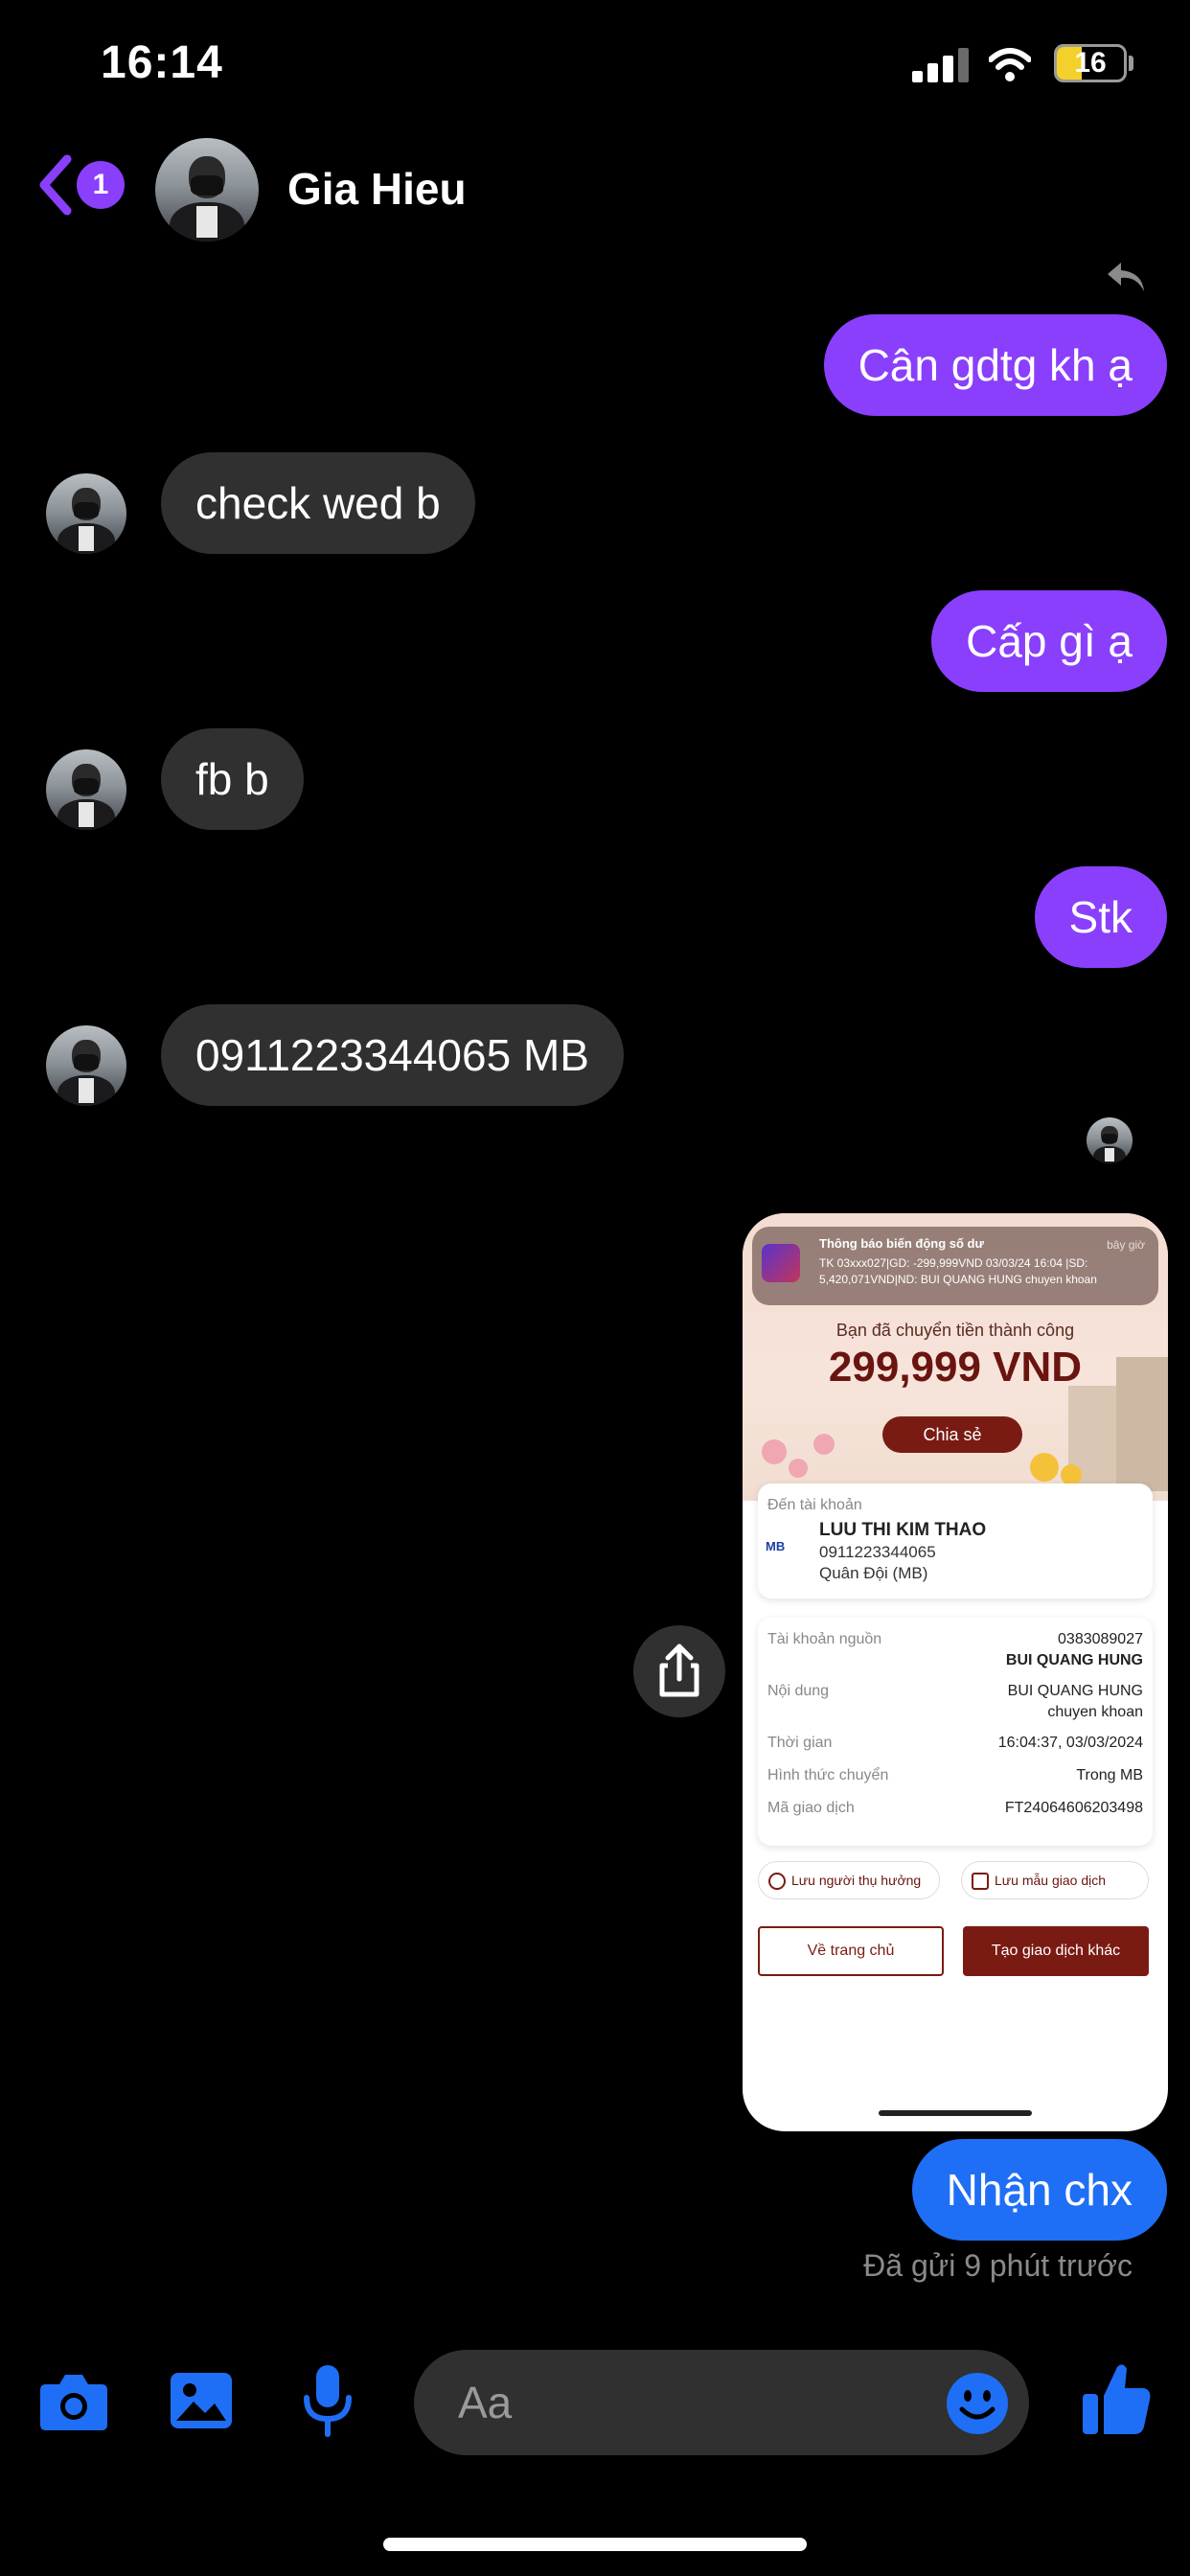 This screenshot has width=1190, height=2576. What do you see at coordinates (377, 189) in the screenshot?
I see `contact-name: Gia Hieu` at bounding box center [377, 189].